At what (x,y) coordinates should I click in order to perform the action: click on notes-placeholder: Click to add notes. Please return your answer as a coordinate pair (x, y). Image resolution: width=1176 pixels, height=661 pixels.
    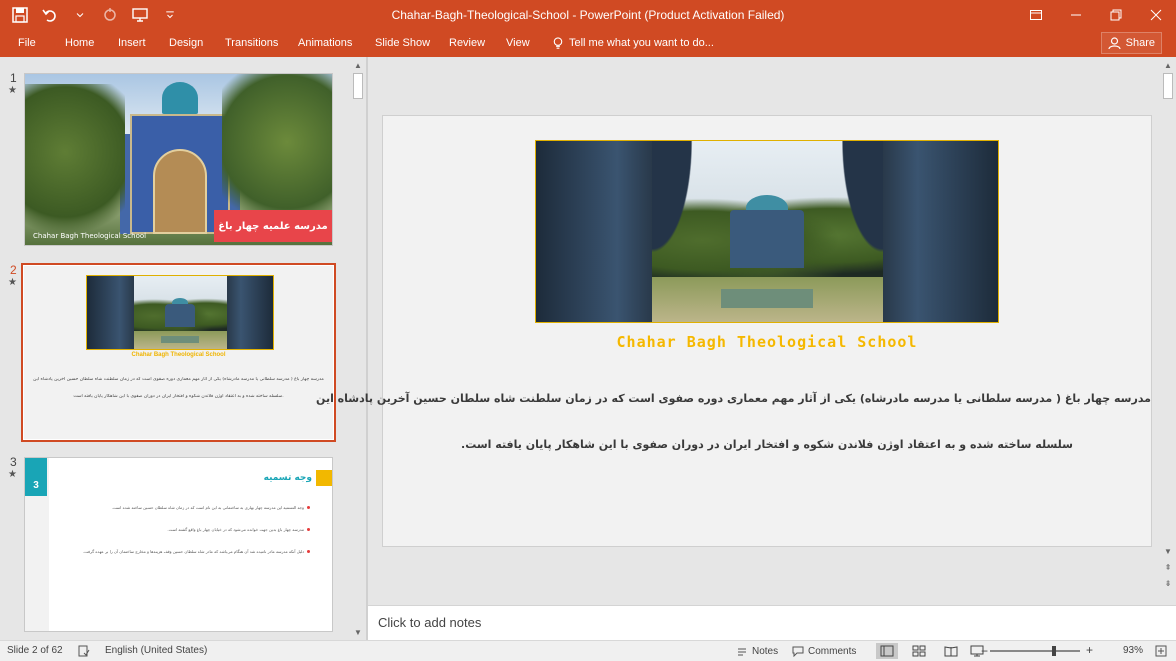
    Looking at the image, I should click on (429, 622).